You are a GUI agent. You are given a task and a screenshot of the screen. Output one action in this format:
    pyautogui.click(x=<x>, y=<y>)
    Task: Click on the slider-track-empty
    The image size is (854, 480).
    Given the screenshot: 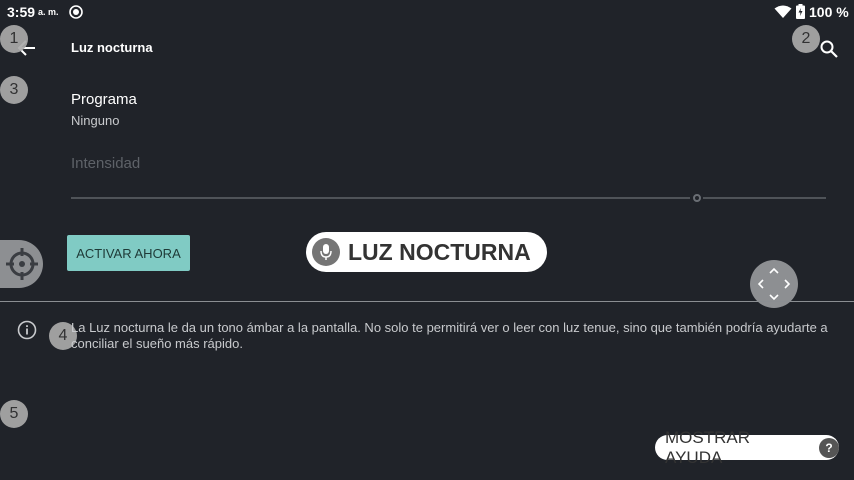 What is the action you would take?
    pyautogui.click(x=764, y=198)
    